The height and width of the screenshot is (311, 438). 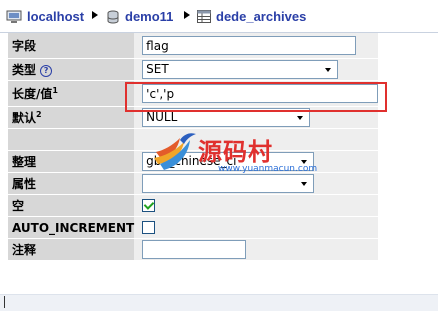 I want to click on row-comment: 注释, so click(x=193, y=249).